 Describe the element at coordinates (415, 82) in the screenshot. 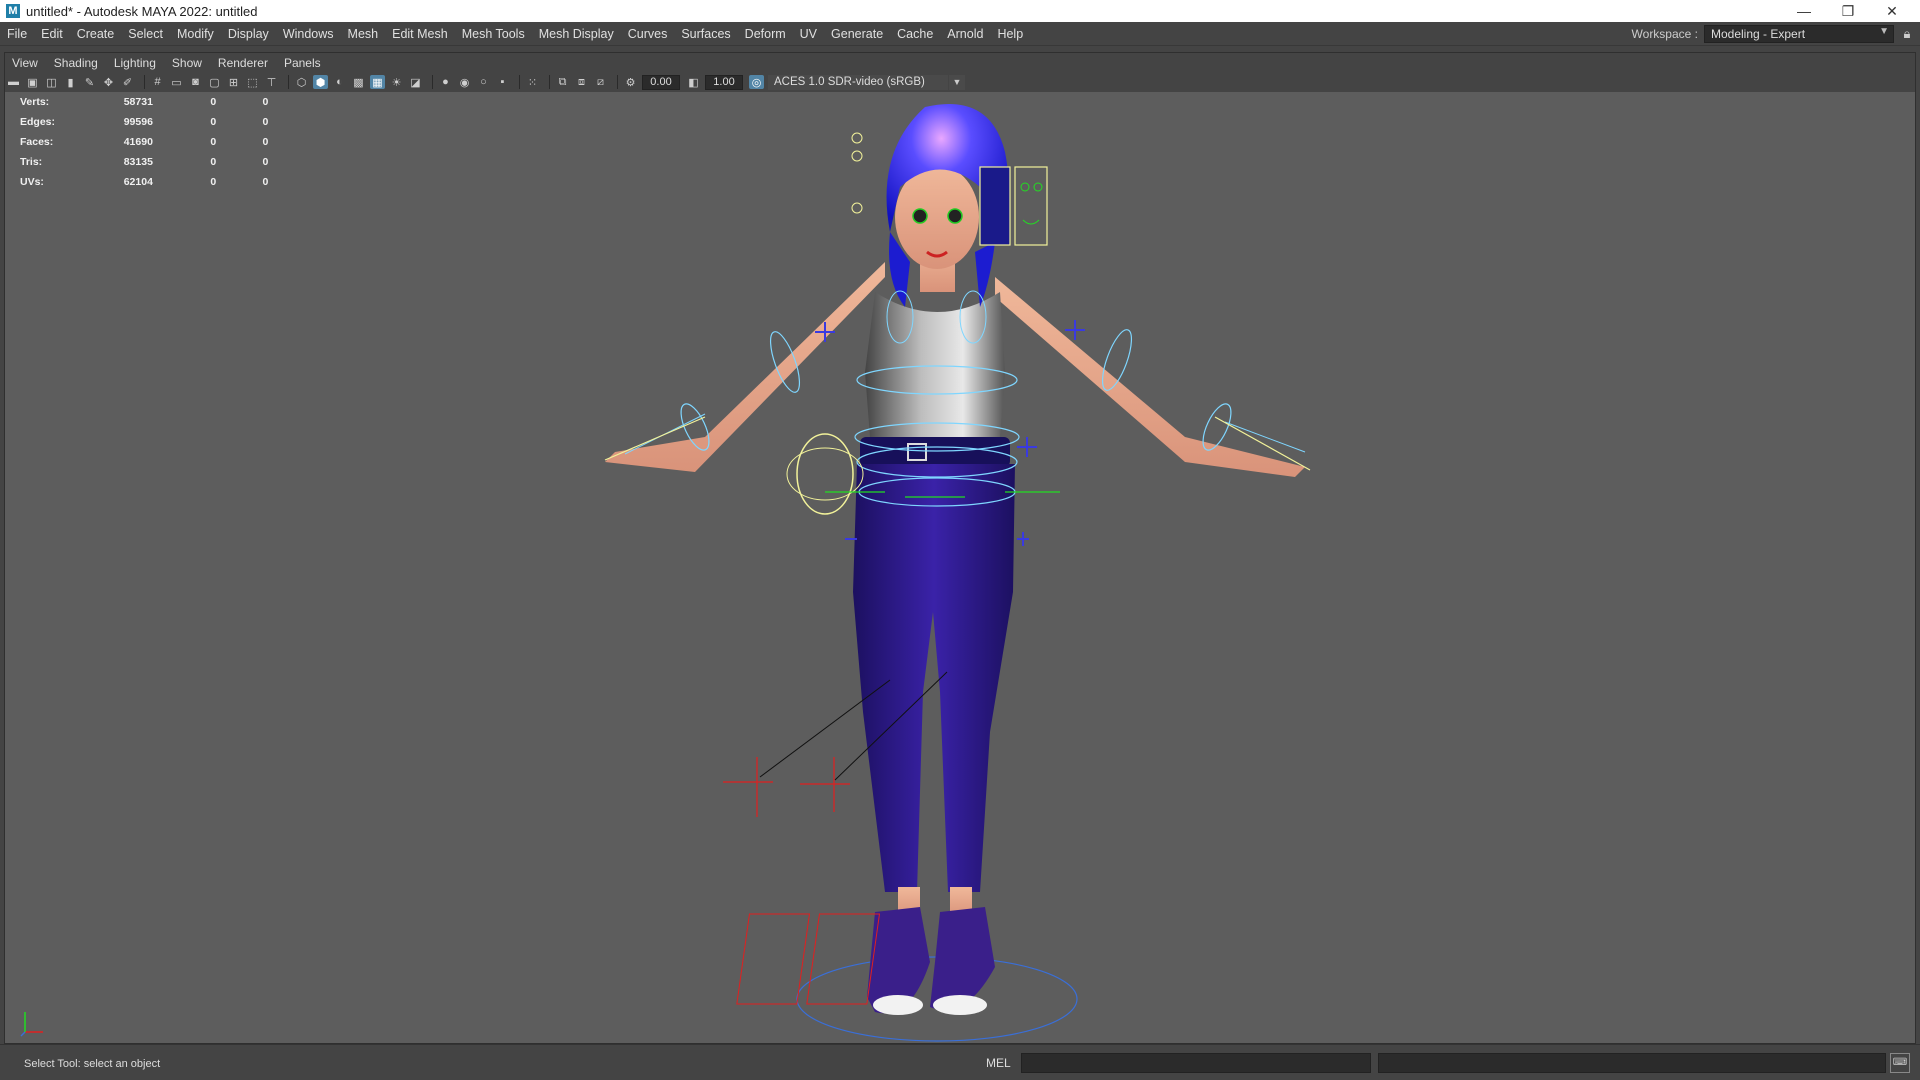

I see `shadows-icon: ◪` at that location.